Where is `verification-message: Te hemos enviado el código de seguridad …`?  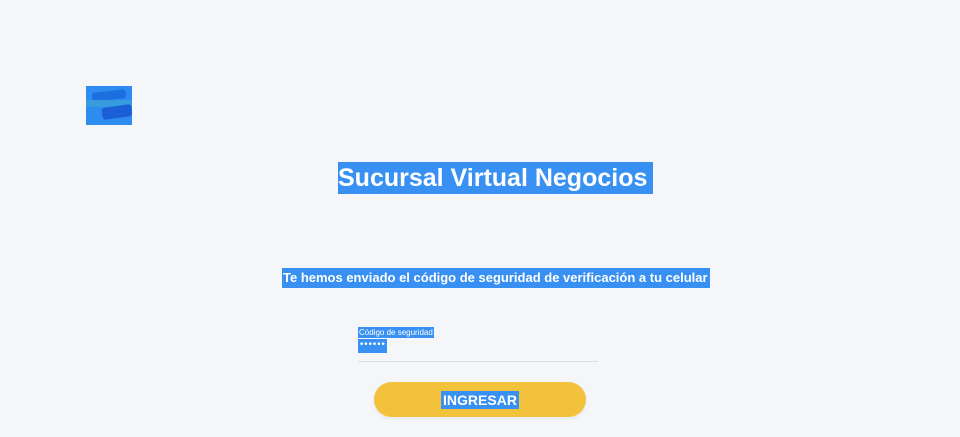 verification-message: Te hemos enviado el código de seguridad … is located at coordinates (496, 278).